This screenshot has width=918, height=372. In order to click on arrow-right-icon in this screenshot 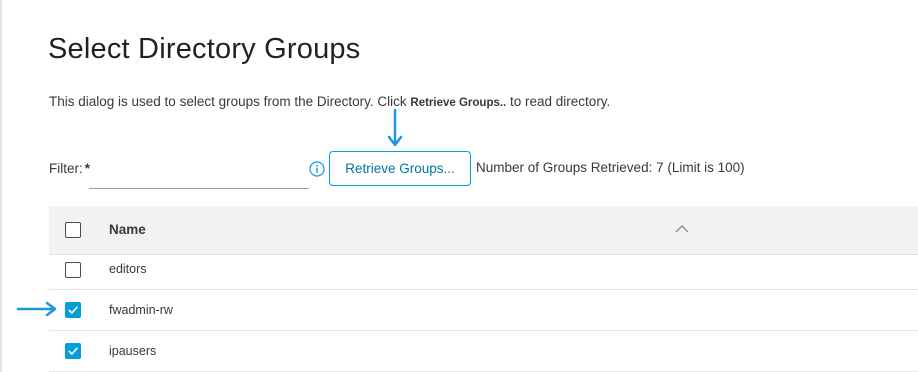, I will do `click(36, 309)`.